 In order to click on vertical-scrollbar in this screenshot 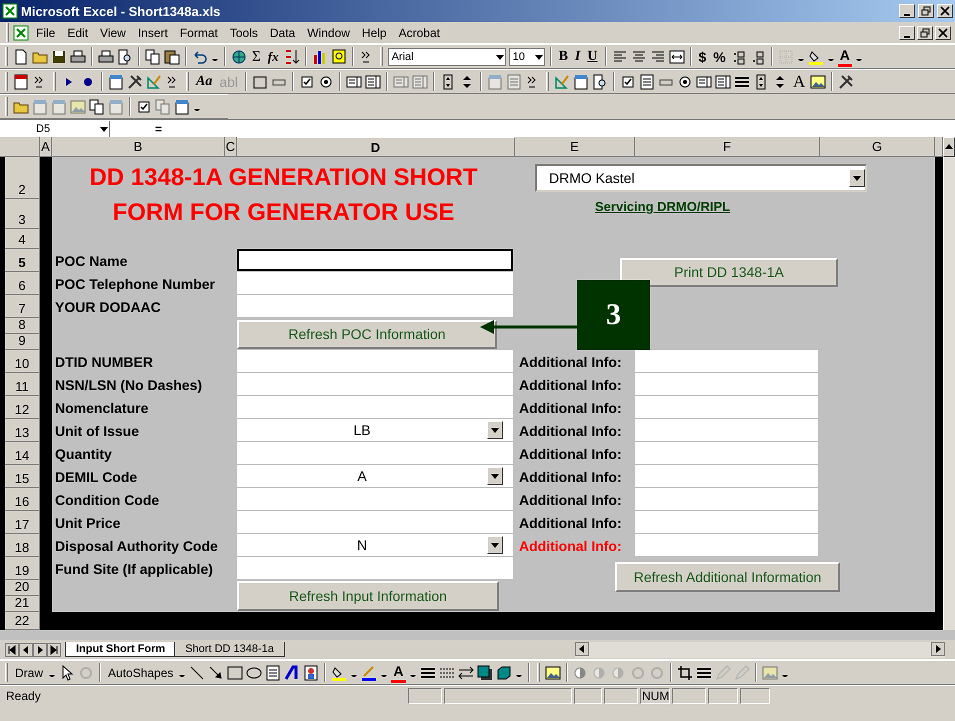, I will do `click(949, 393)`.